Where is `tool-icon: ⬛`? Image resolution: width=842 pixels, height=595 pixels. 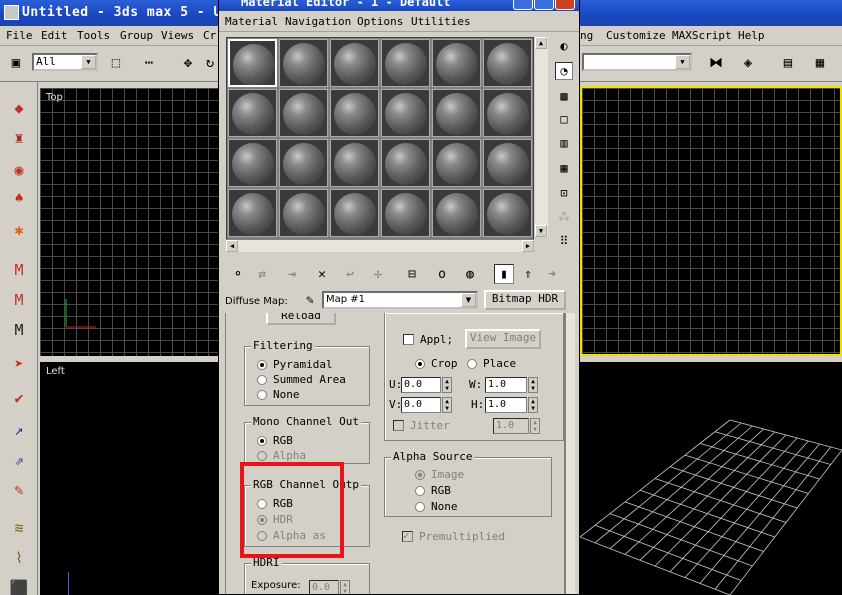
tool-icon: ⬛ is located at coordinates (19, 585).